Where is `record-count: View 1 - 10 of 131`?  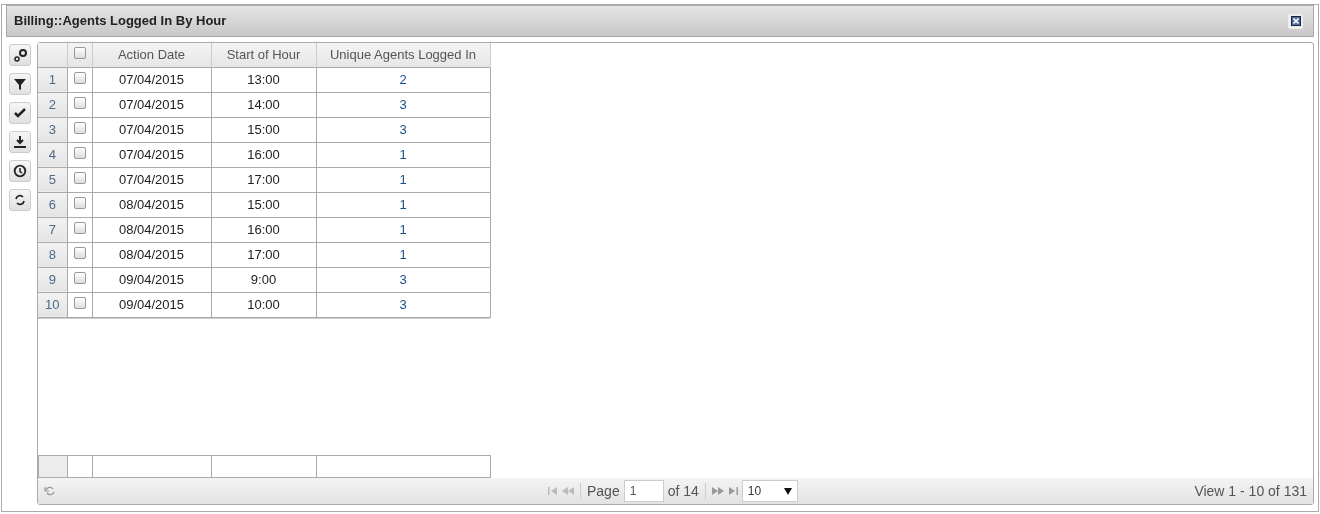
record-count: View 1 - 10 of 131 is located at coordinates (1250, 491).